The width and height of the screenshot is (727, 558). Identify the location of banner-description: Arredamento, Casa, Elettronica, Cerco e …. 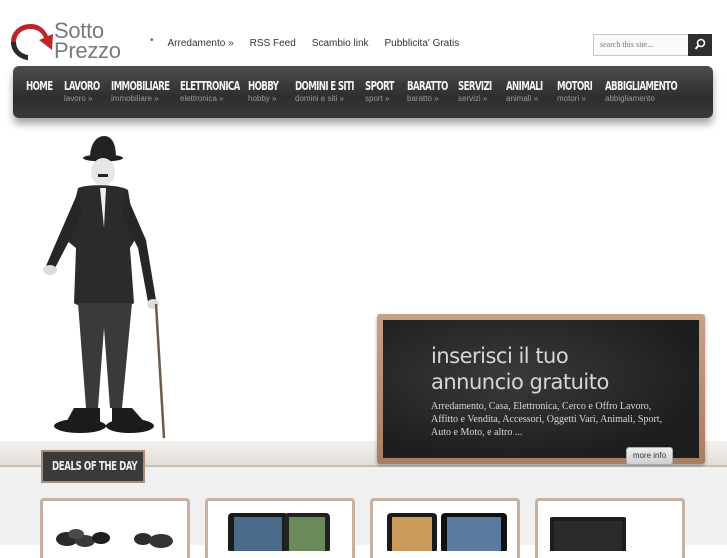
(547, 419).